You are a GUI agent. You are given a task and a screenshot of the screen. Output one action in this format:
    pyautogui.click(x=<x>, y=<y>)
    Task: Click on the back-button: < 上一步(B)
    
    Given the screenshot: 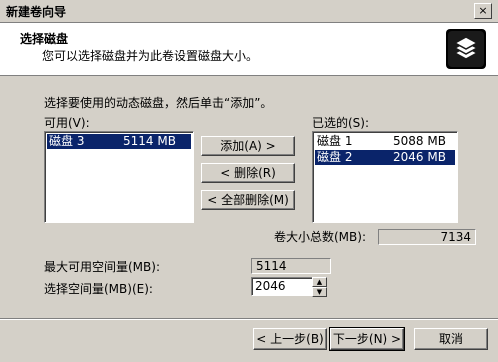 What is the action you would take?
    pyautogui.click(x=290, y=339)
    